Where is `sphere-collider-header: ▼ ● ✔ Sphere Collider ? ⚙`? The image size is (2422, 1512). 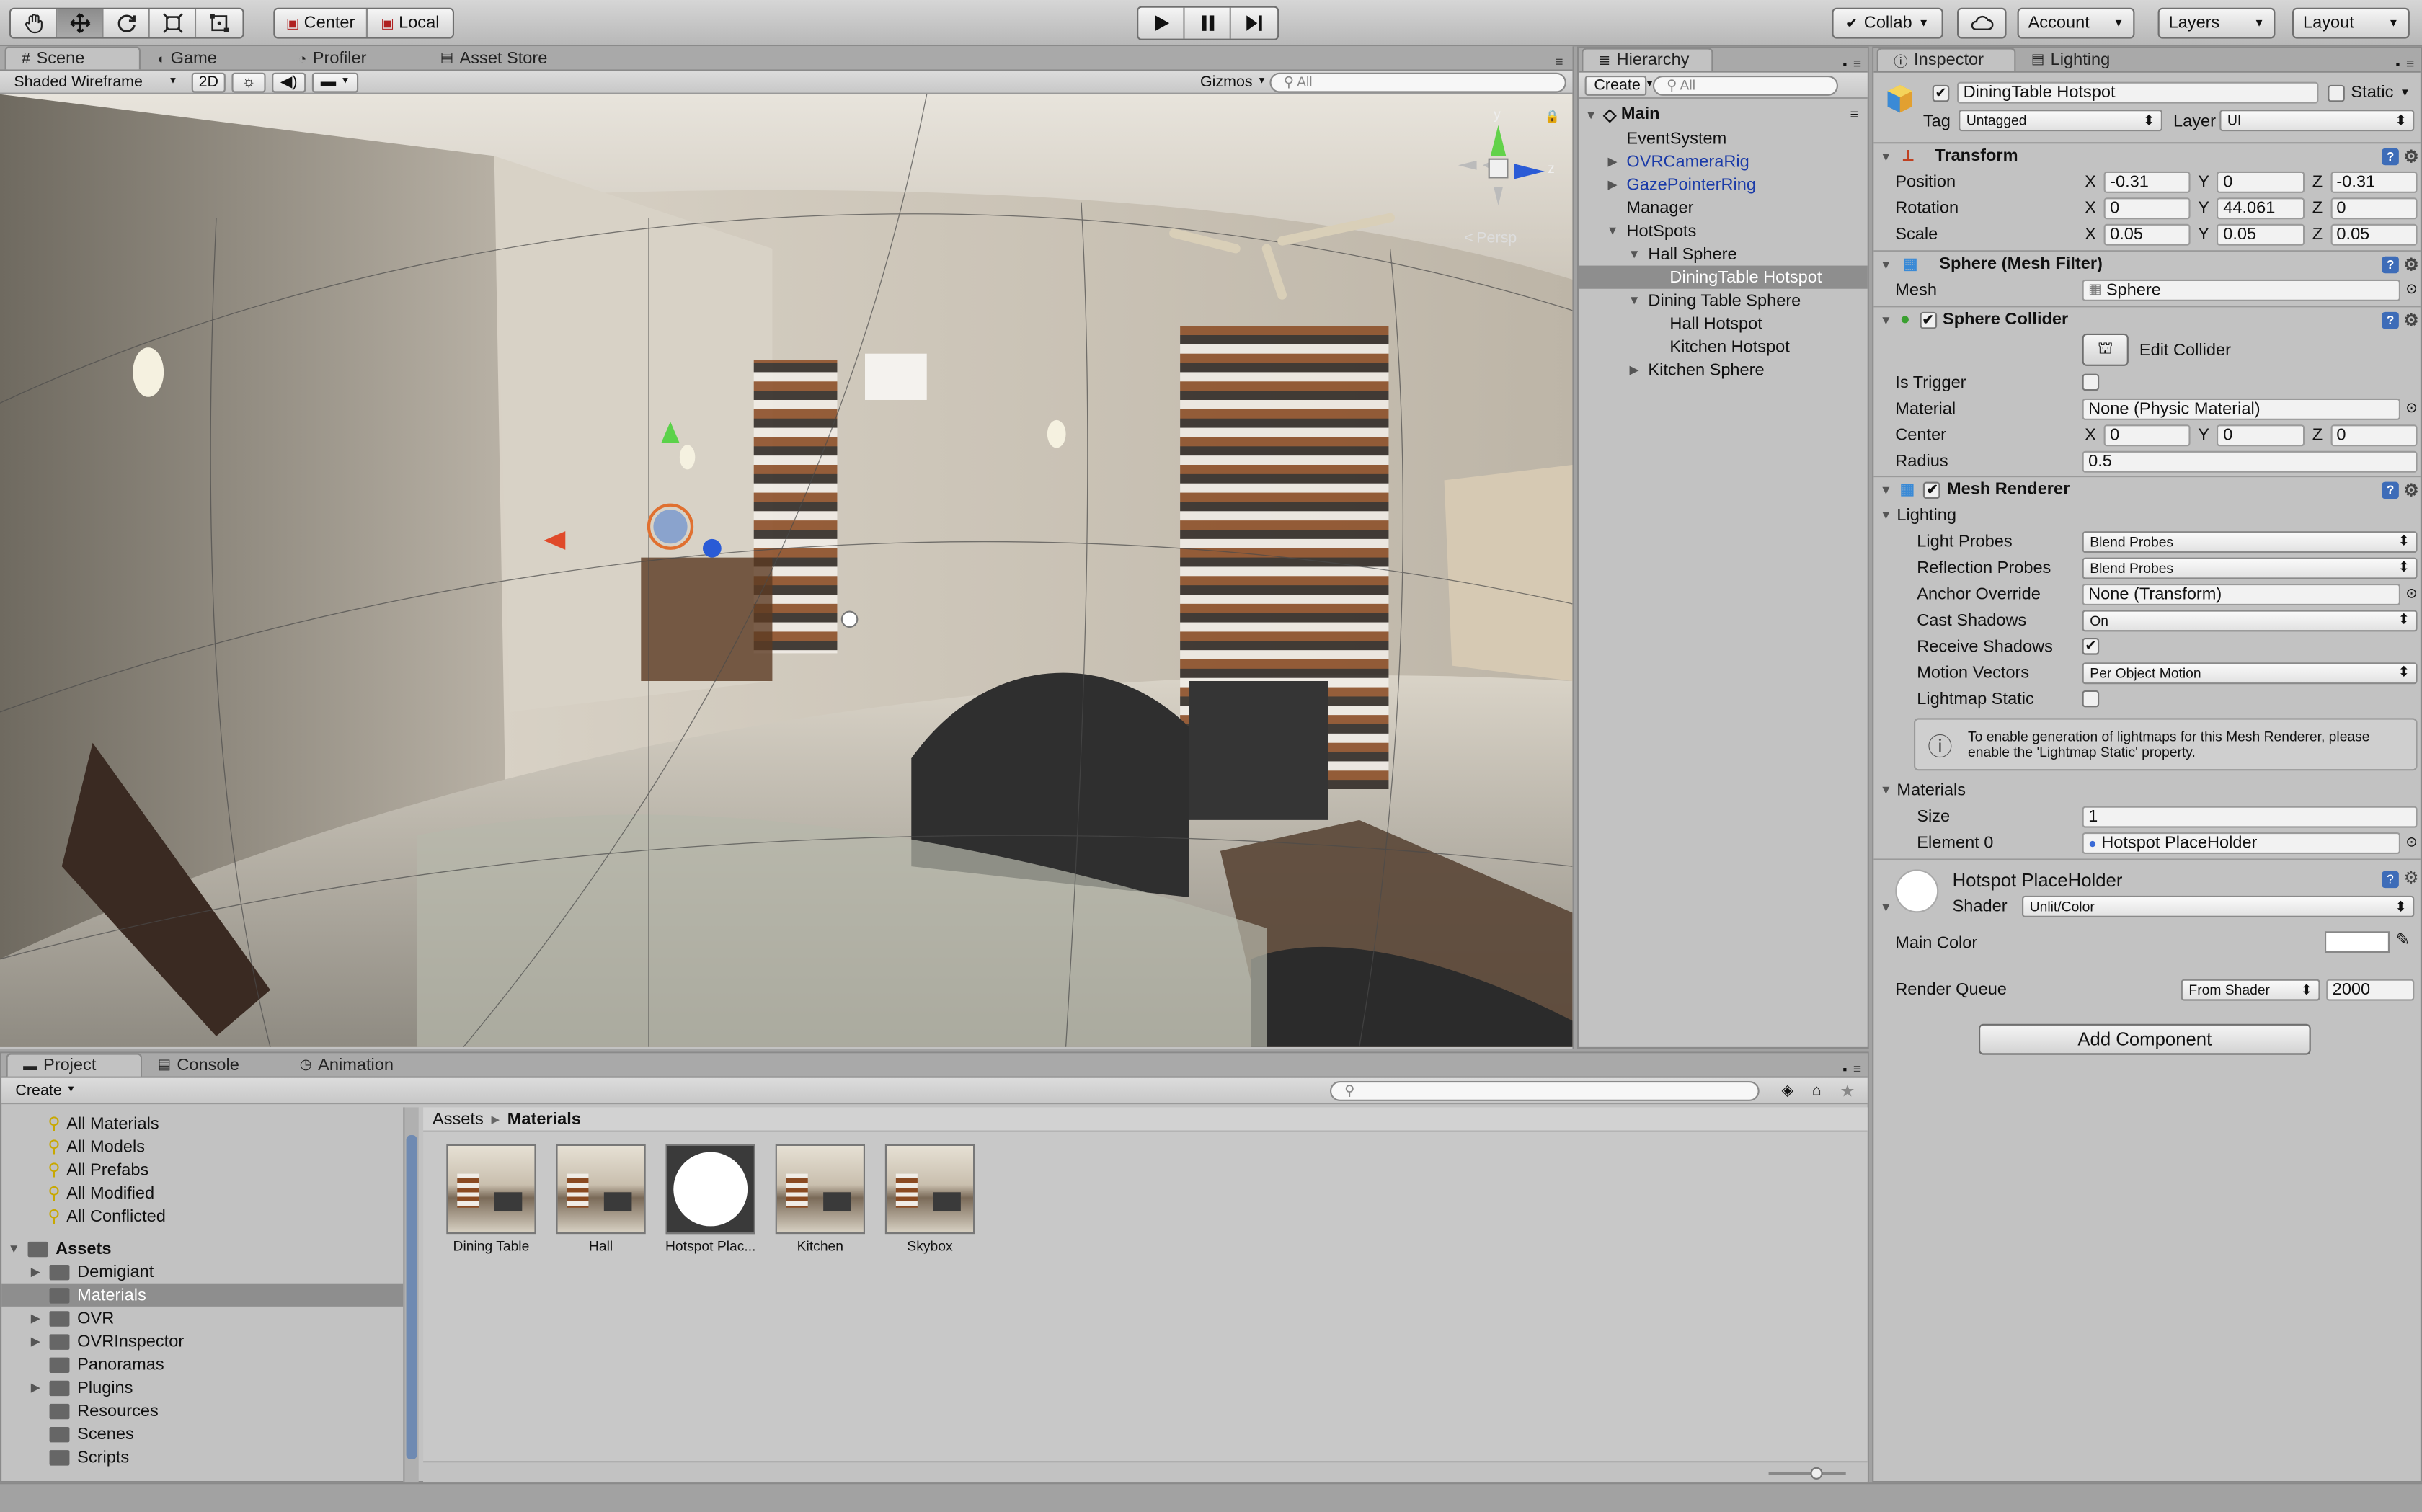 sphere-collider-header: ▼ ● ✔ Sphere Collider ? ⚙ is located at coordinates (2147, 319).